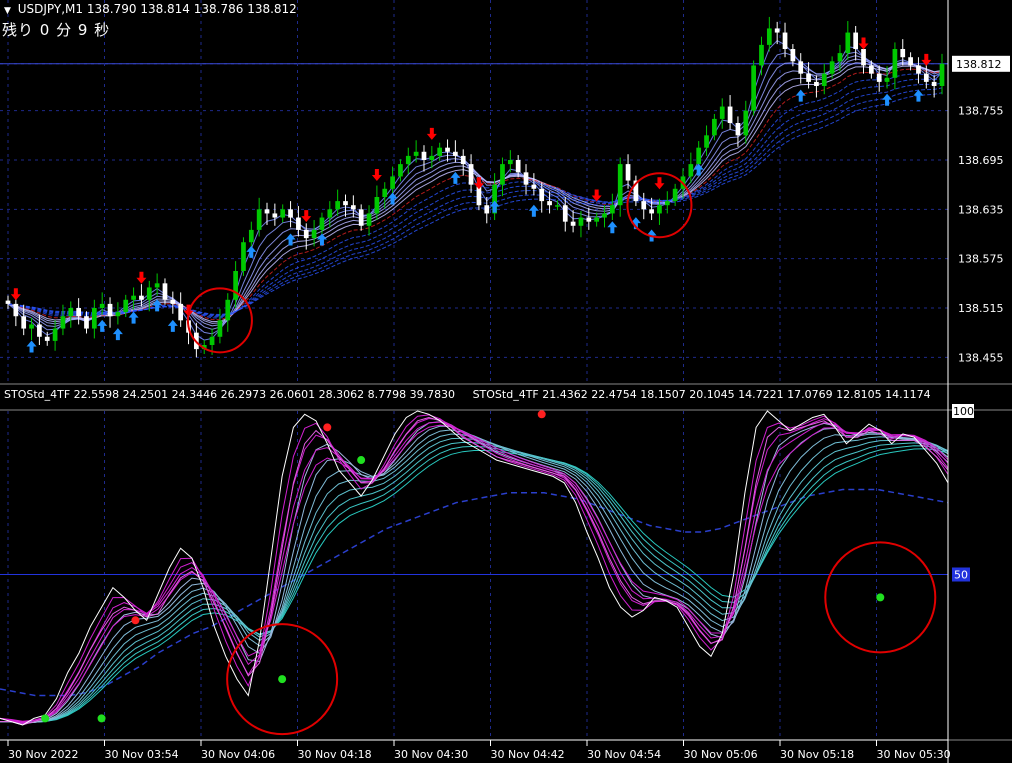 This screenshot has width=1012, height=763. I want to click on time-label: 30 Nov 04:30, so click(431, 754).